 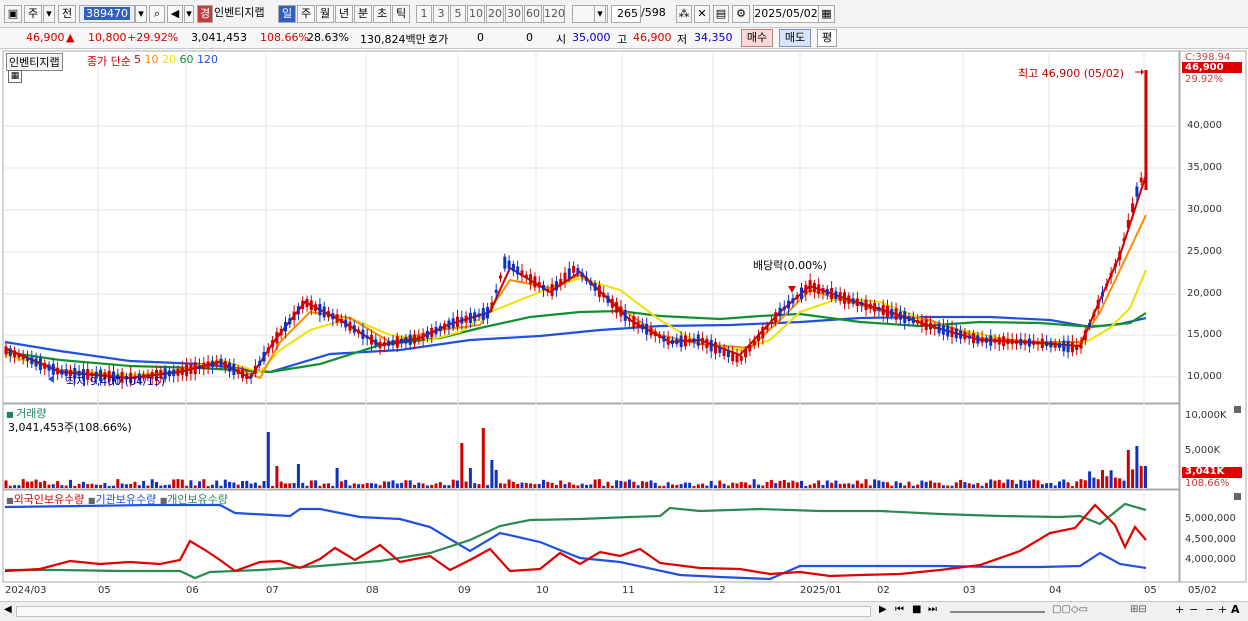 What do you see at coordinates (1209, 609) in the screenshot?
I see `zoom-reset-icon: −` at bounding box center [1209, 609].